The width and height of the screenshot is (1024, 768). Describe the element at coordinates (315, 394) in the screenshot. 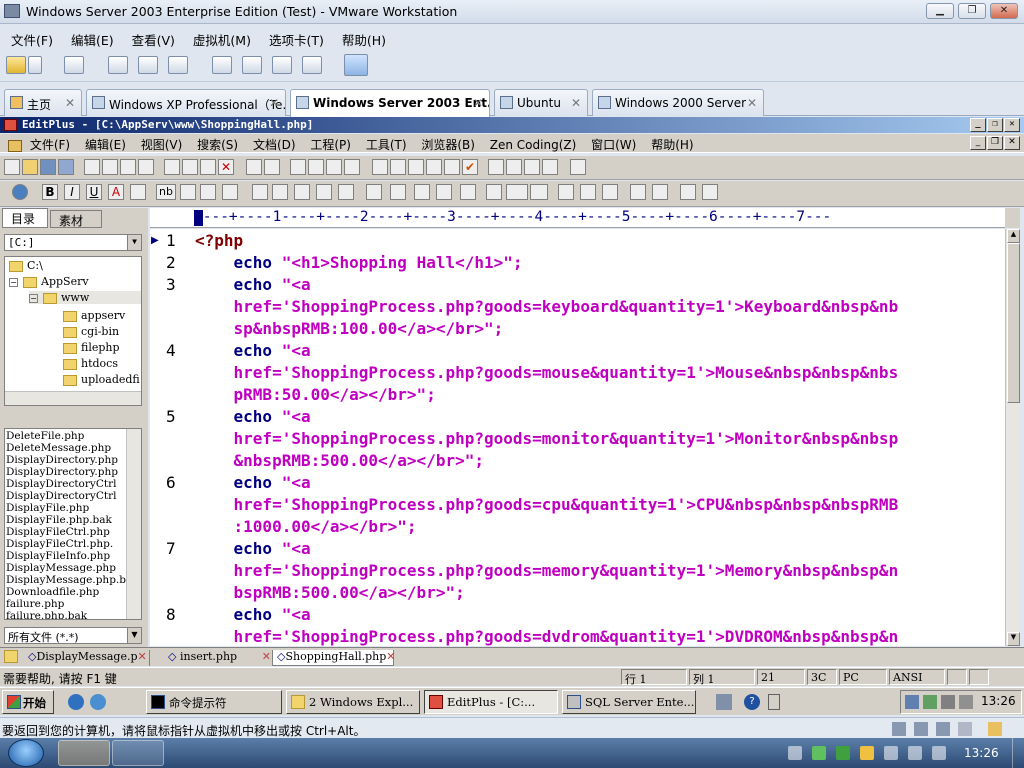

I see `code-line: pRMB:50.00</a></br>";` at that location.